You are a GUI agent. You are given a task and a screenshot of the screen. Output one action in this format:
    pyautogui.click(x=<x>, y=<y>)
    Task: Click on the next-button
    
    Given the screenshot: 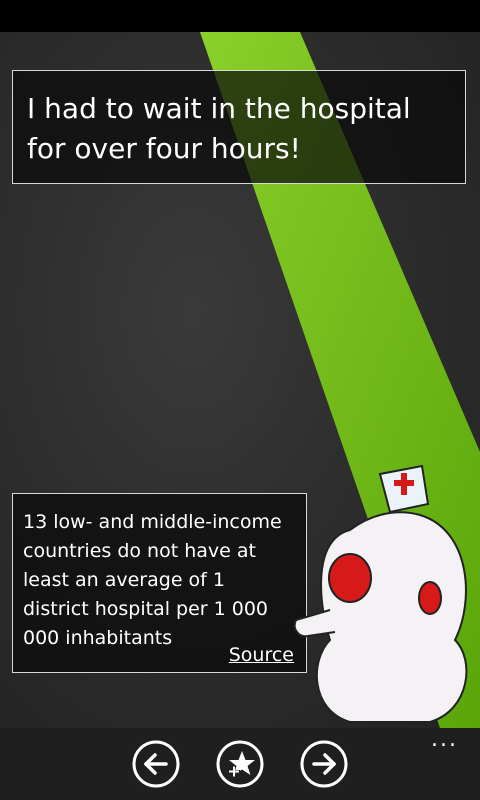 What is the action you would take?
    pyautogui.click(x=324, y=764)
    